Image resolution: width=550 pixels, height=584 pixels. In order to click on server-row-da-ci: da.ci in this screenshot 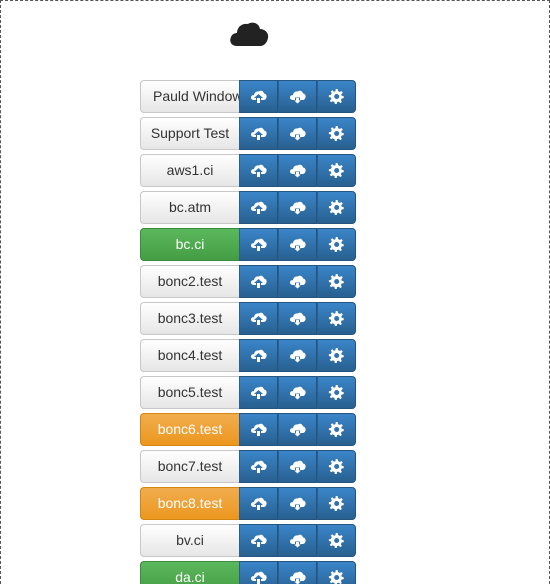, I will do `click(248, 572)`.